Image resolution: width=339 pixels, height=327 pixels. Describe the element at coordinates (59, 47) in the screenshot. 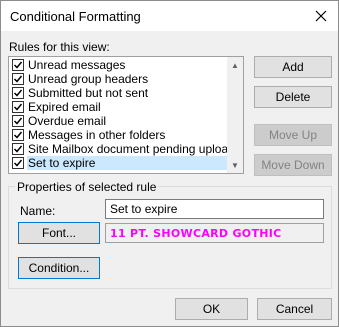

I see `rules-label: Rules for this view:` at that location.